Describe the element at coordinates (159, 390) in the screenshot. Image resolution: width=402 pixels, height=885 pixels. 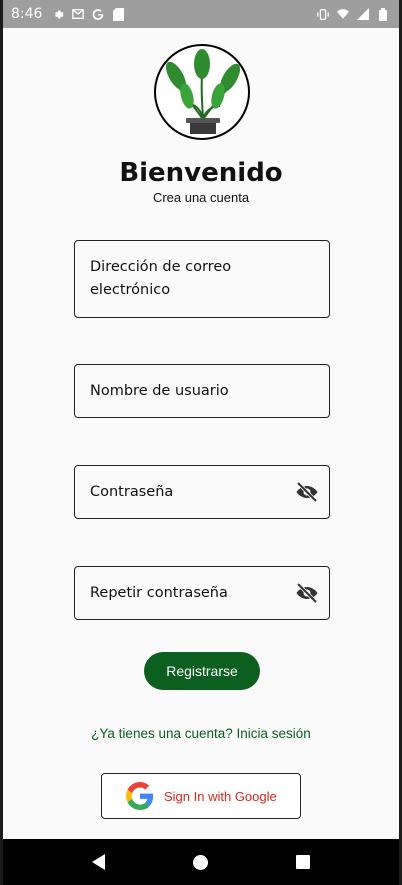
I see `username-field-label: Nombre de usuario` at that location.